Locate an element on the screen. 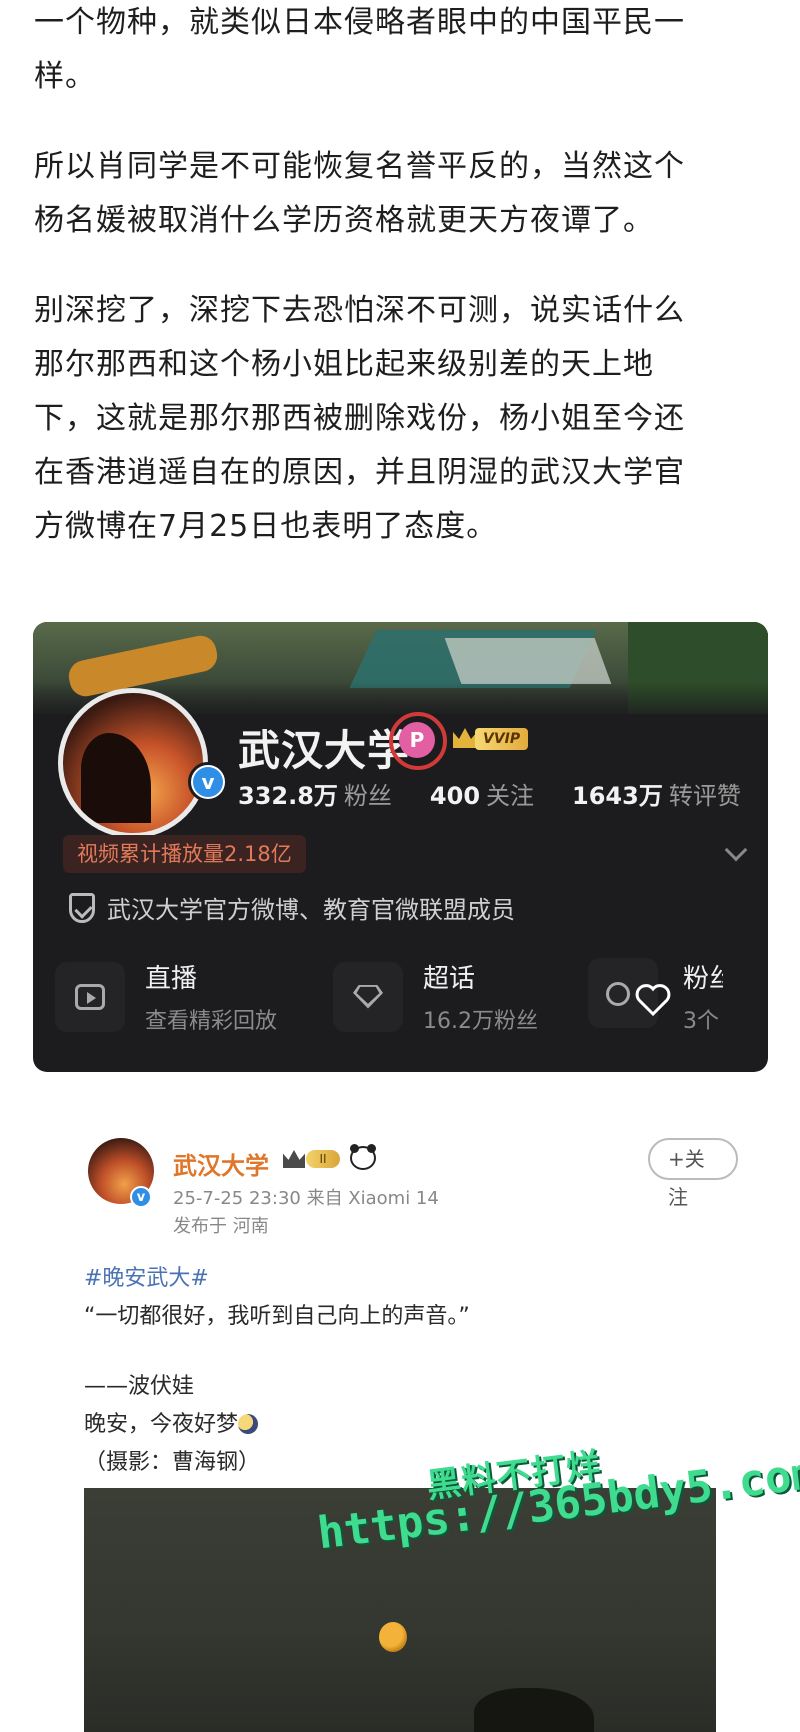 The width and height of the screenshot is (800, 1732). profile-stats: 332.8万 粉丝 400 关注 1643万 转评赞 is located at coordinates (489, 793).